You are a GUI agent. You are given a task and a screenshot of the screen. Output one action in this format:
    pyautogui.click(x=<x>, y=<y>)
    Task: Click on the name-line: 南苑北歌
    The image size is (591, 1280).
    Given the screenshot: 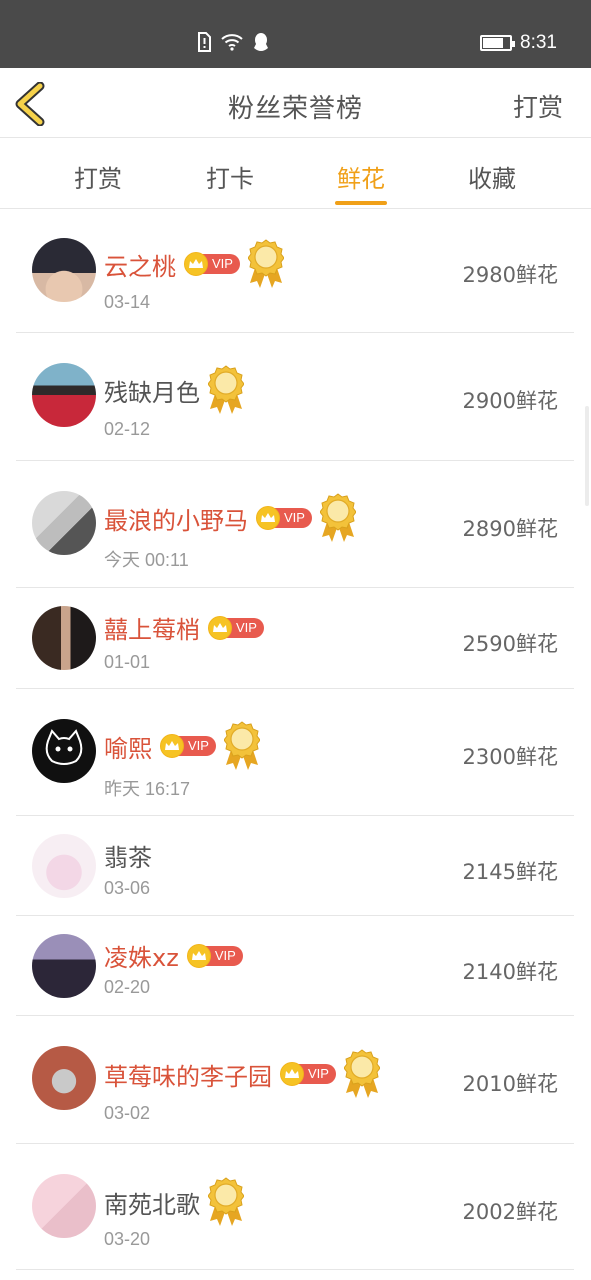 What is the action you would take?
    pyautogui.click(x=174, y=1202)
    